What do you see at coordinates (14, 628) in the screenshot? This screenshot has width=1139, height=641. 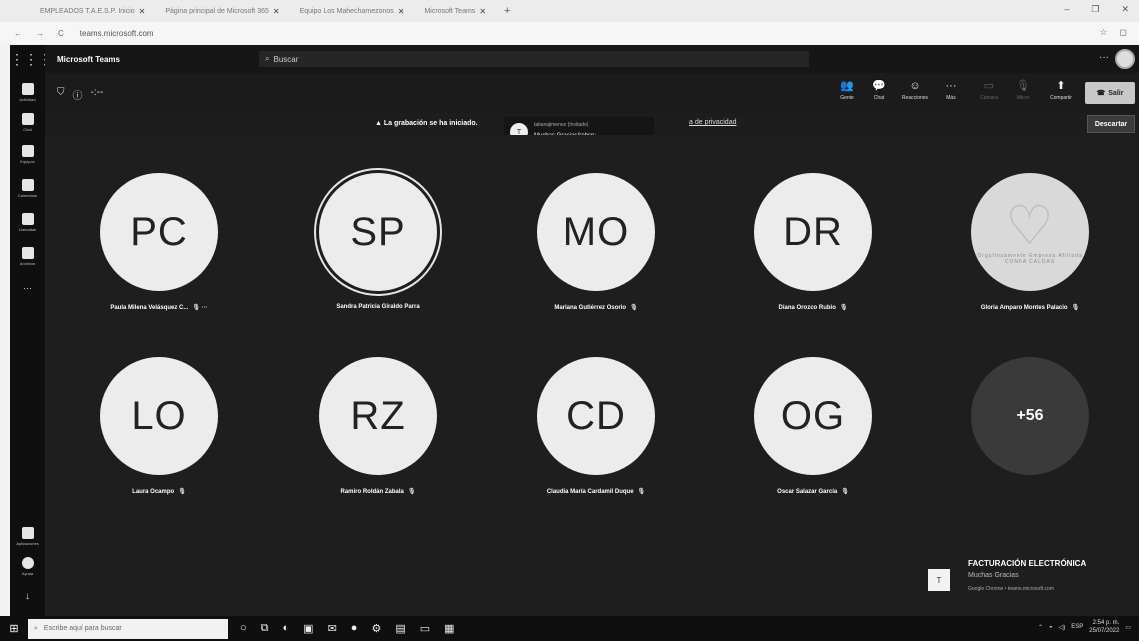 I see `windows-start-icon: ⊞` at bounding box center [14, 628].